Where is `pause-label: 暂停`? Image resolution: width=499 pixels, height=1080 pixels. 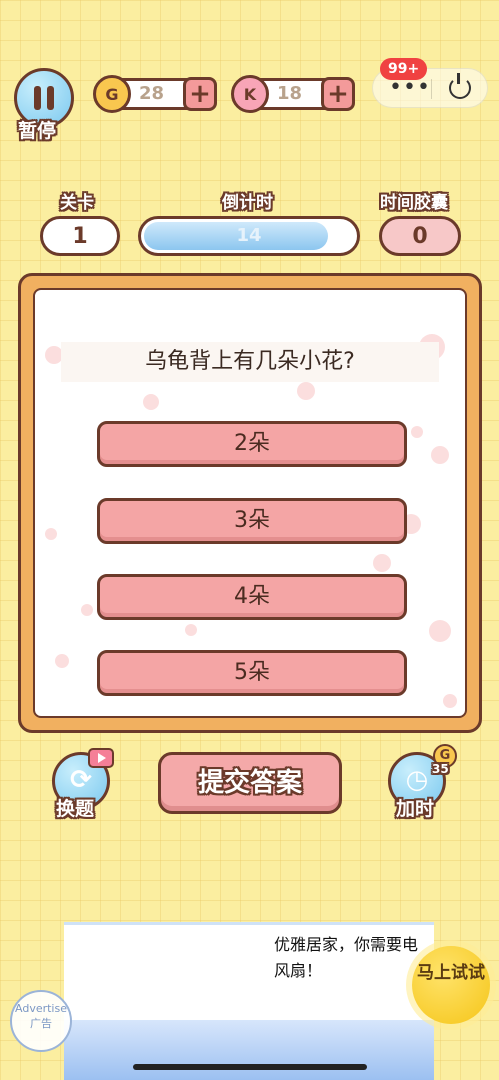 pause-label: 暂停 is located at coordinates (37, 131).